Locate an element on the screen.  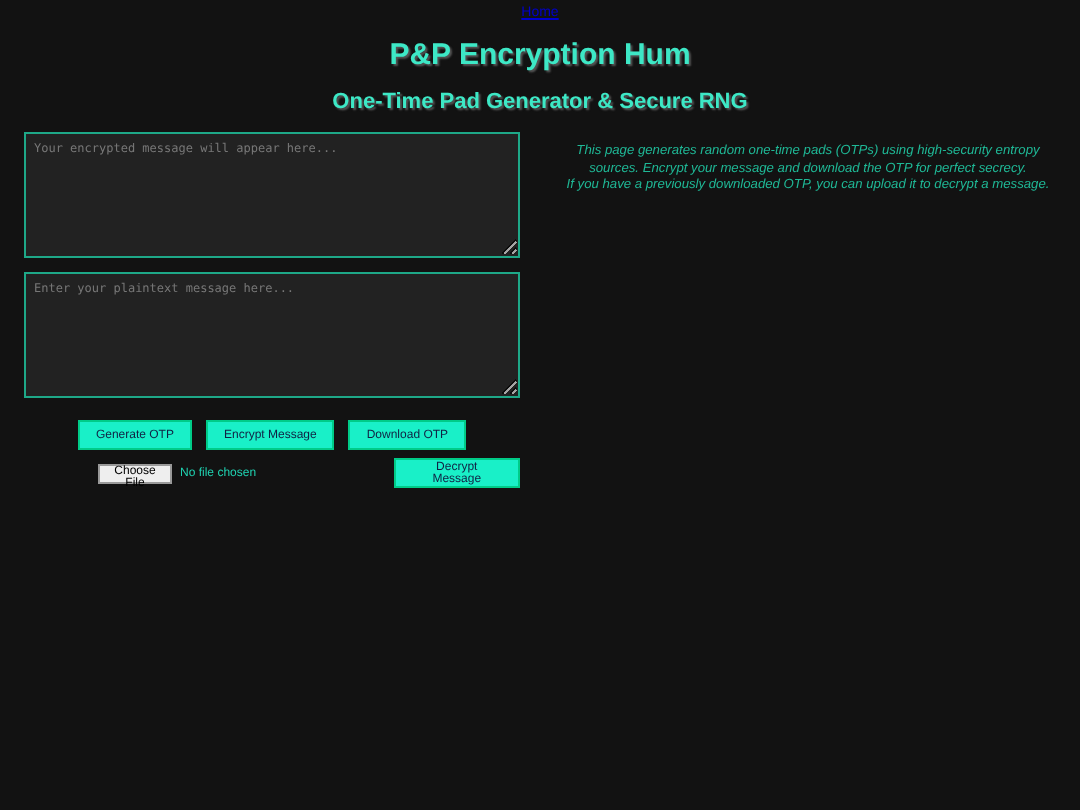
page-subtitle: One-Time Pad Generator & Secure RNG is located at coordinates (540, 102).